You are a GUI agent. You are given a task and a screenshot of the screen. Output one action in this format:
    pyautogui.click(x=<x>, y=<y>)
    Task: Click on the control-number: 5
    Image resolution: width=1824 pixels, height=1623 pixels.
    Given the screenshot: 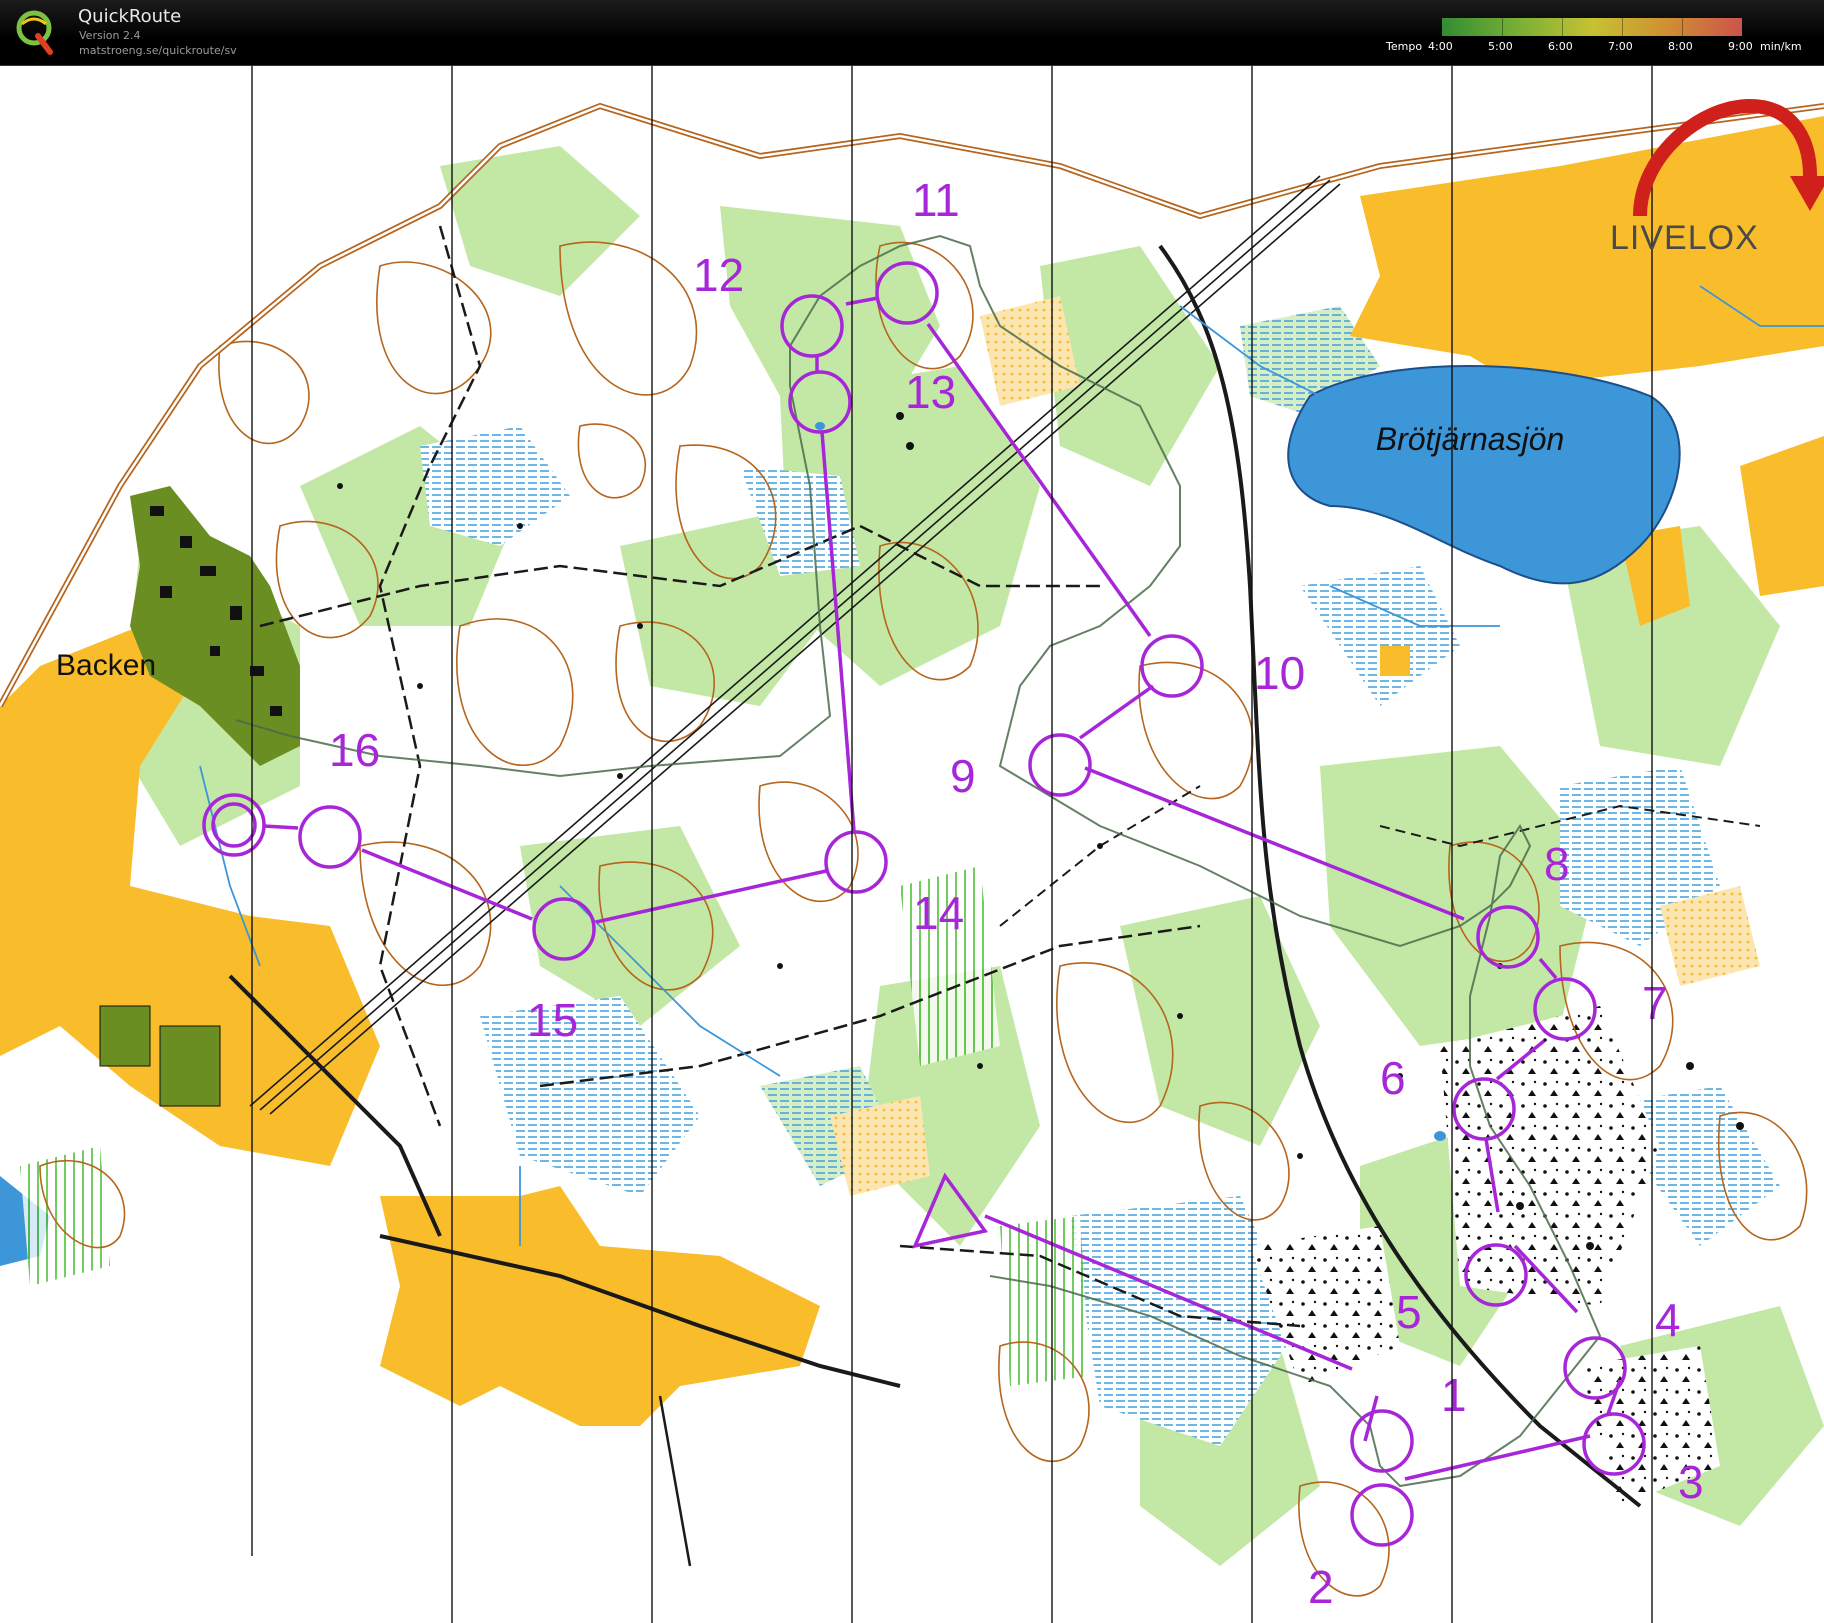 What is the action you would take?
    pyautogui.click(x=1409, y=1312)
    